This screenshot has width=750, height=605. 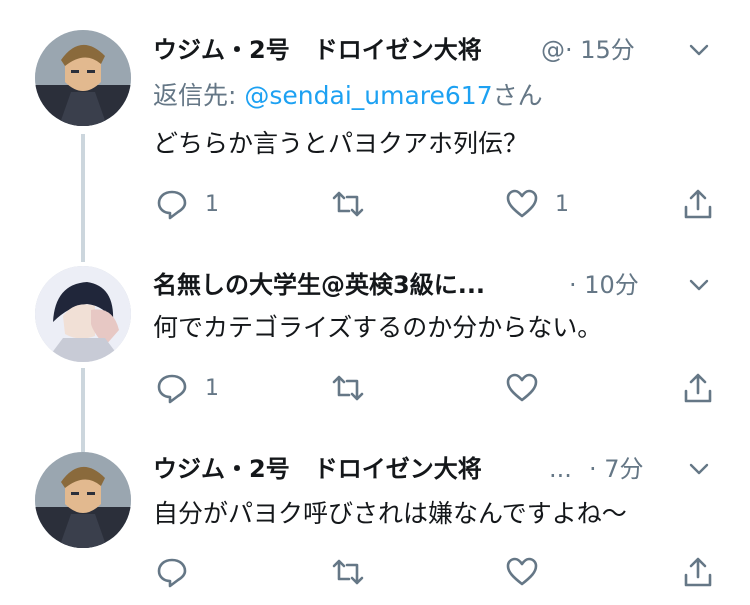 I want to click on thread-line, so click(x=83, y=410).